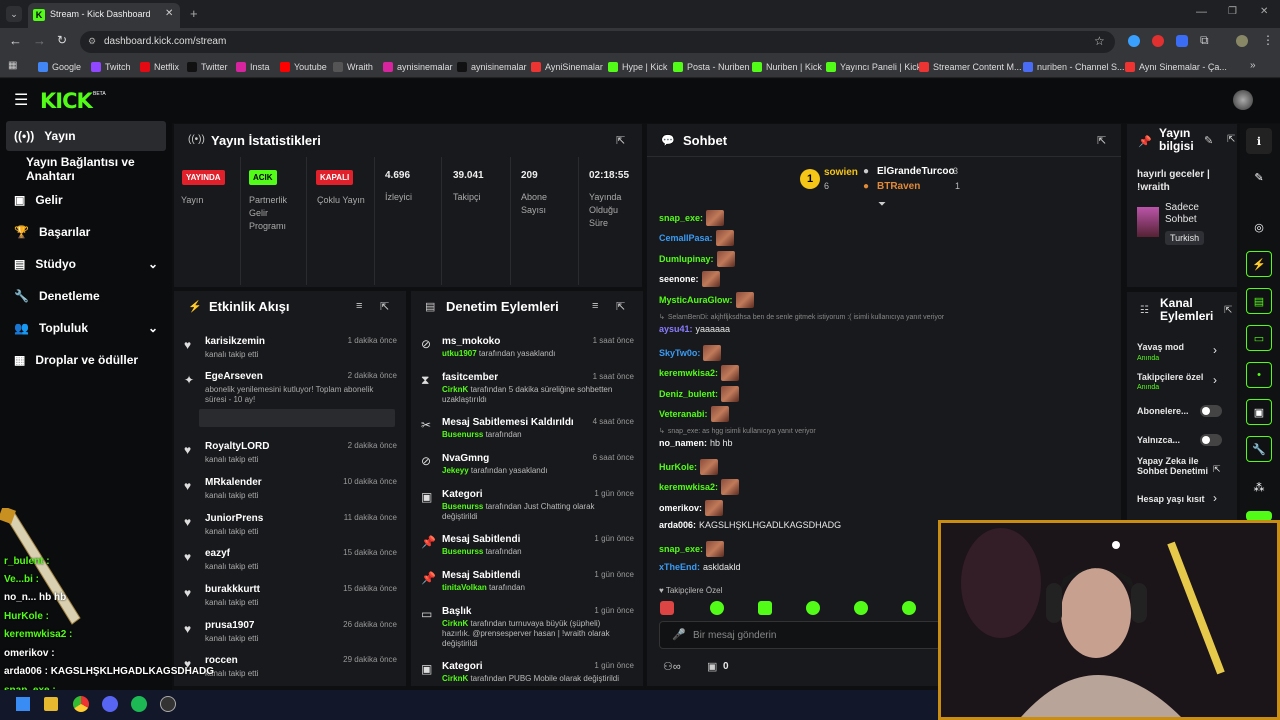  What do you see at coordinates (86, 360) in the screenshot?
I see `sidebar-item-droplar: ▦ Droplar ve ödüller` at bounding box center [86, 360].